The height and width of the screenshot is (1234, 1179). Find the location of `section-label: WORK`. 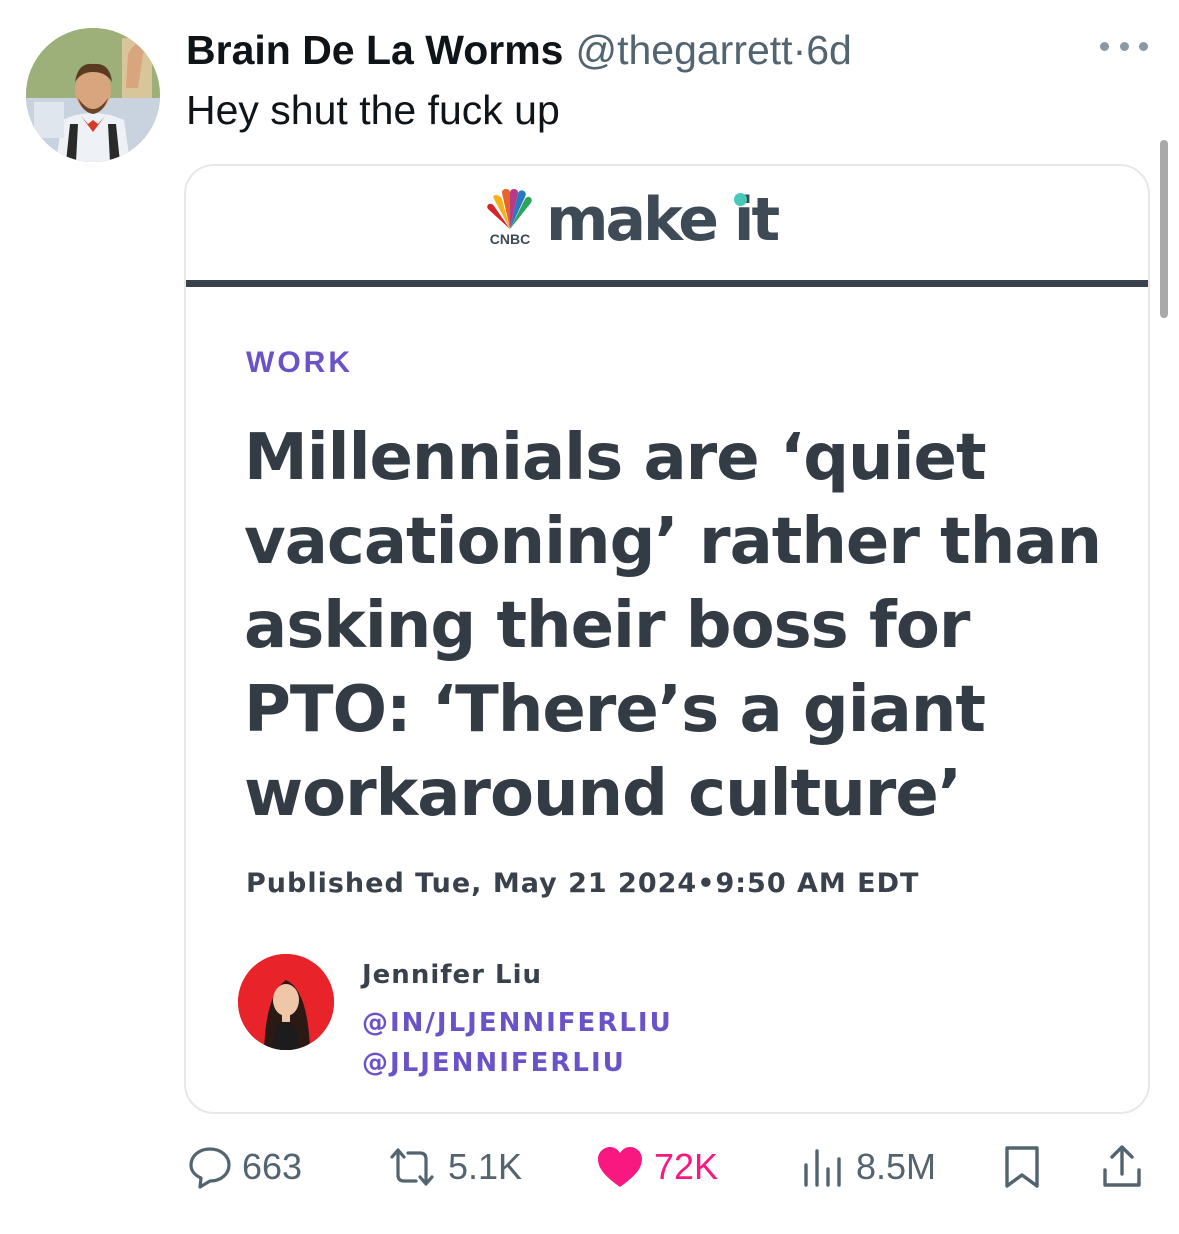

section-label: WORK is located at coordinates (299, 362).